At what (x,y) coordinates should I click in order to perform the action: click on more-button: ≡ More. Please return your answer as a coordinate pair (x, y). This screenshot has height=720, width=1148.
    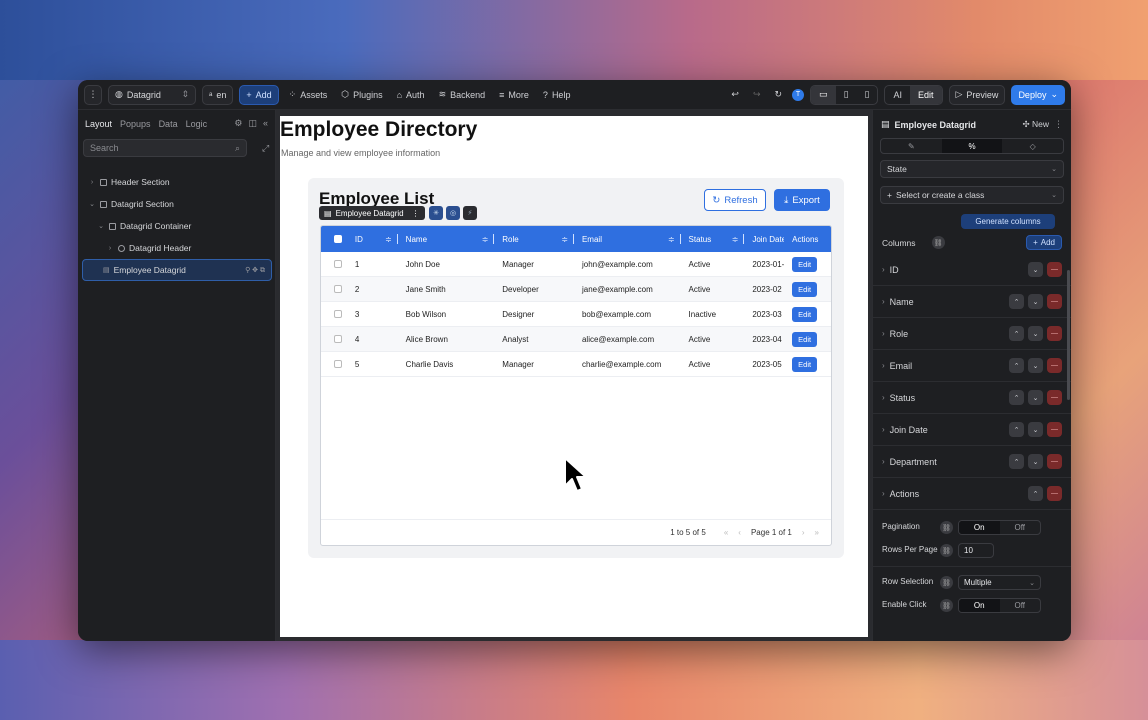
    Looking at the image, I should click on (514, 95).